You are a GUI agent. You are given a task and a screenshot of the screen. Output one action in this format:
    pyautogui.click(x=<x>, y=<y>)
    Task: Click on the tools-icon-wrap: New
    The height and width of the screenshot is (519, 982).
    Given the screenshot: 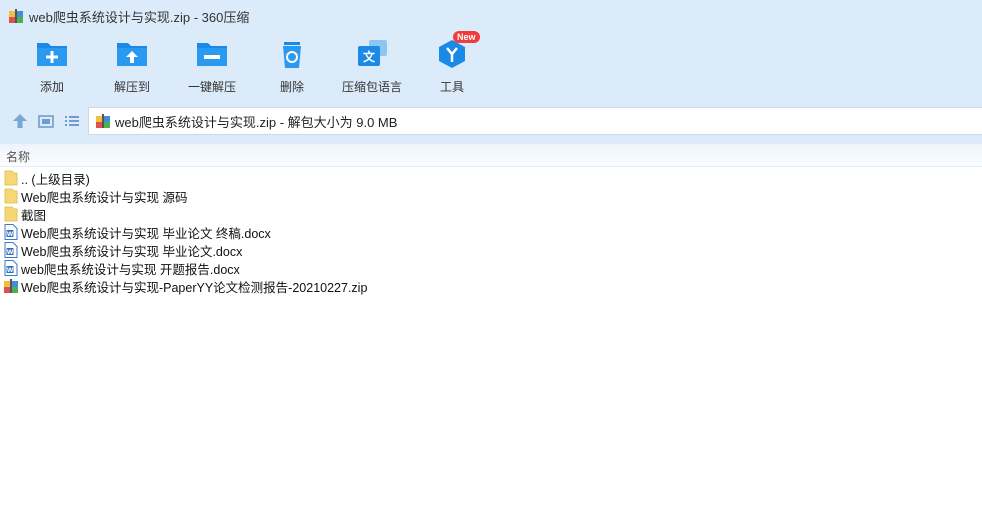 What is the action you would take?
    pyautogui.click(x=457, y=50)
    